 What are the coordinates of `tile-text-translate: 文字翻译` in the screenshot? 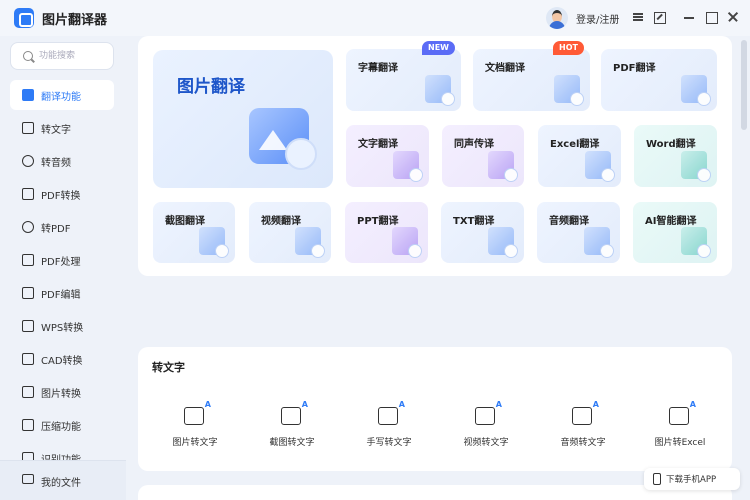 It's located at (387, 156).